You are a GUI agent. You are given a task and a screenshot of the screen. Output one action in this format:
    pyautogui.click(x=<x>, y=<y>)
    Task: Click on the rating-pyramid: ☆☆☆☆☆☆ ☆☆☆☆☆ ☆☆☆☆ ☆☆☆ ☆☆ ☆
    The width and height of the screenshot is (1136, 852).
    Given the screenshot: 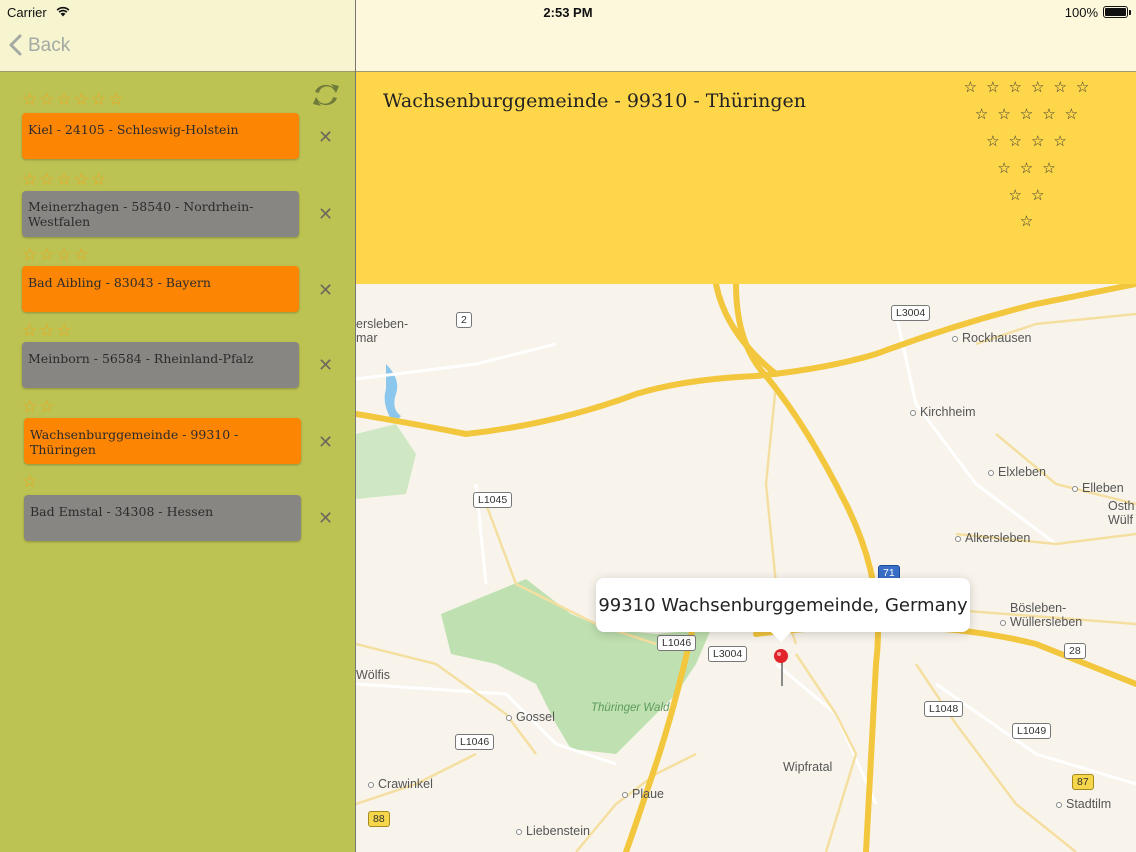 What is the action you would take?
    pyautogui.click(x=1031, y=157)
    